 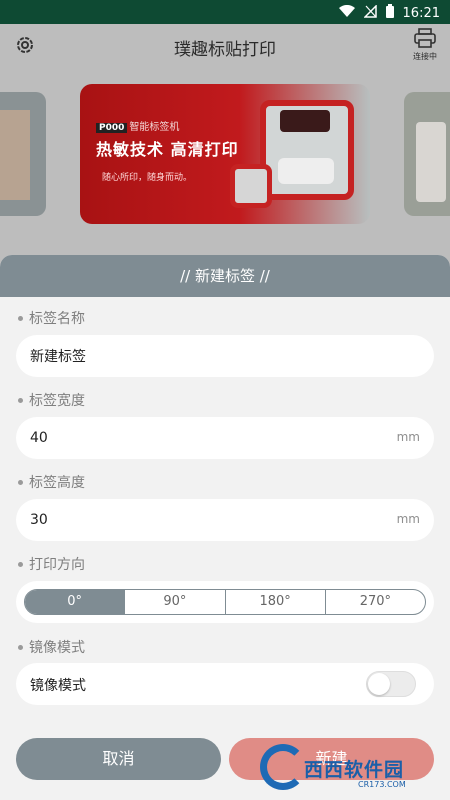 What do you see at coordinates (382, 784) in the screenshot?
I see `watermark-url: CR173.COM` at bounding box center [382, 784].